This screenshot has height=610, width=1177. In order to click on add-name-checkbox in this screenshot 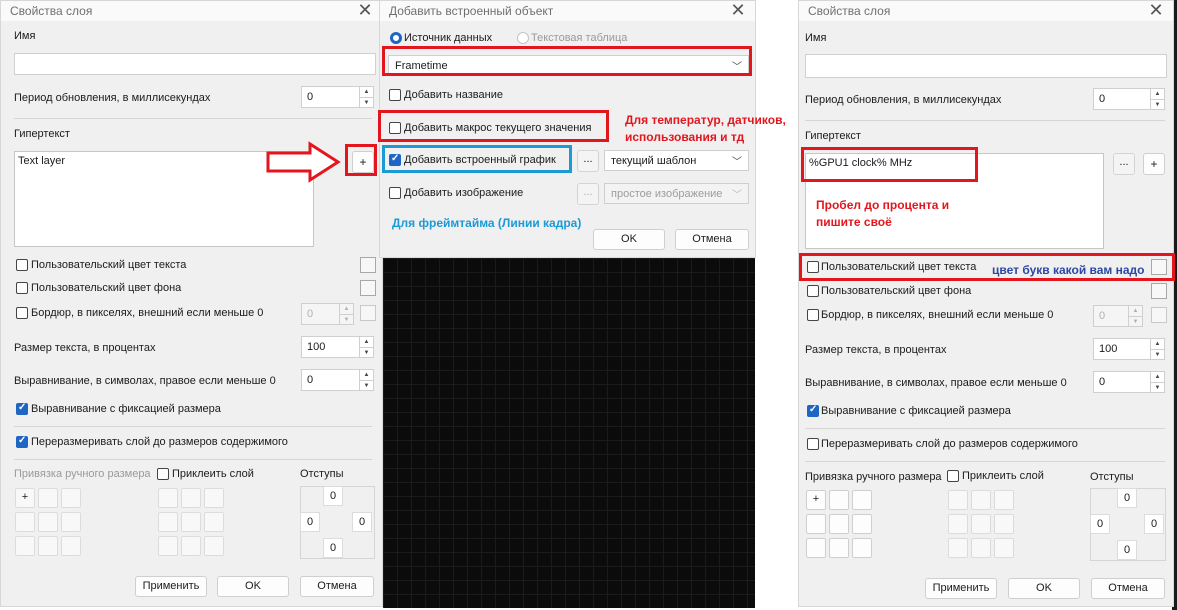, I will do `click(395, 95)`.